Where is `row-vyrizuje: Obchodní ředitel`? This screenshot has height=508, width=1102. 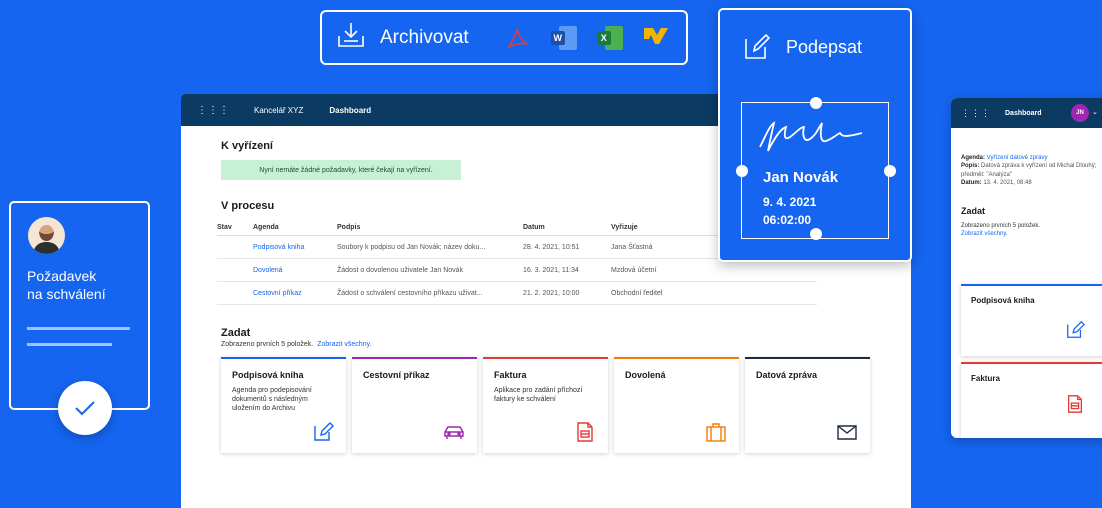 row-vyrizuje: Obchodní ředitel is located at coordinates (637, 293).